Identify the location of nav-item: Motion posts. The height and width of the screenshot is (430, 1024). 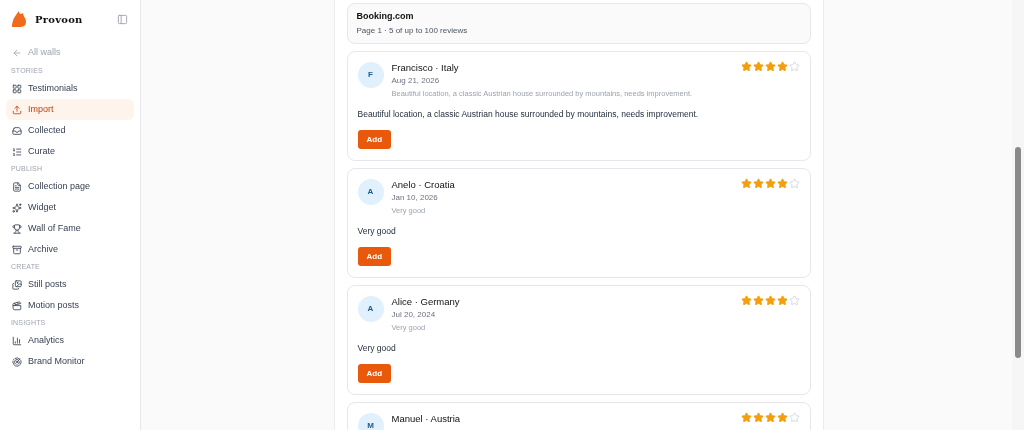
(70, 305).